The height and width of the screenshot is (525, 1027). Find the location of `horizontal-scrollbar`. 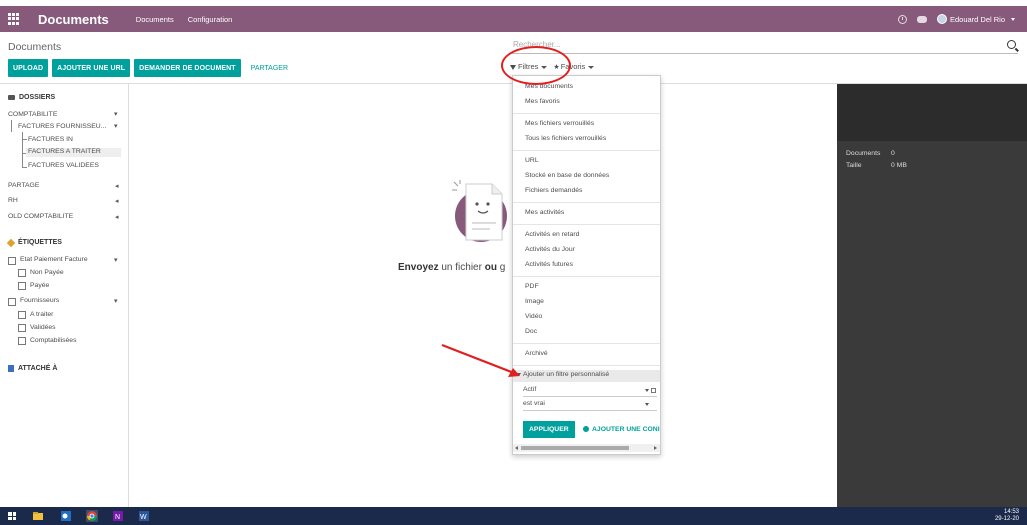

horizontal-scrollbar is located at coordinates (586, 448).